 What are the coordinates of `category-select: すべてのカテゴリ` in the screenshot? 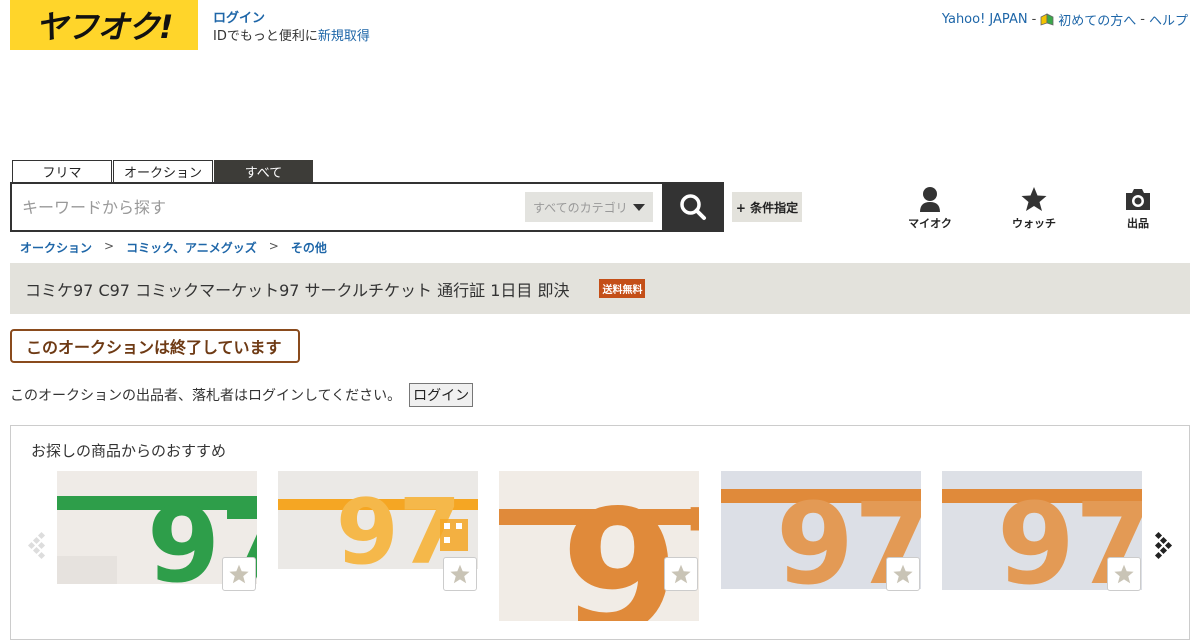 It's located at (589, 207).